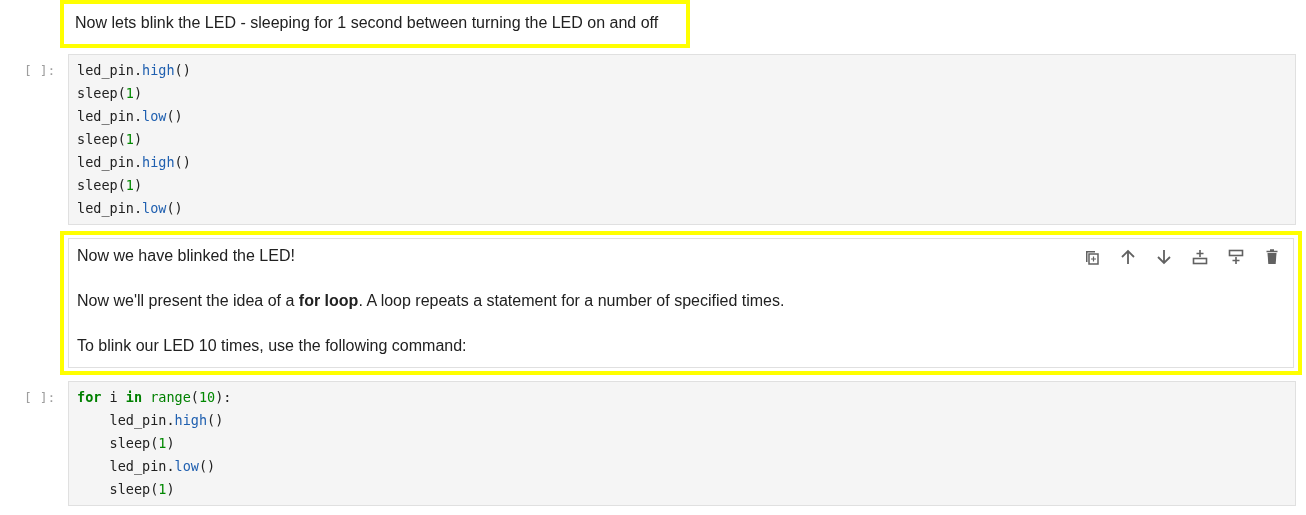  What do you see at coordinates (1236, 257) in the screenshot?
I see `insert-below-icon` at bounding box center [1236, 257].